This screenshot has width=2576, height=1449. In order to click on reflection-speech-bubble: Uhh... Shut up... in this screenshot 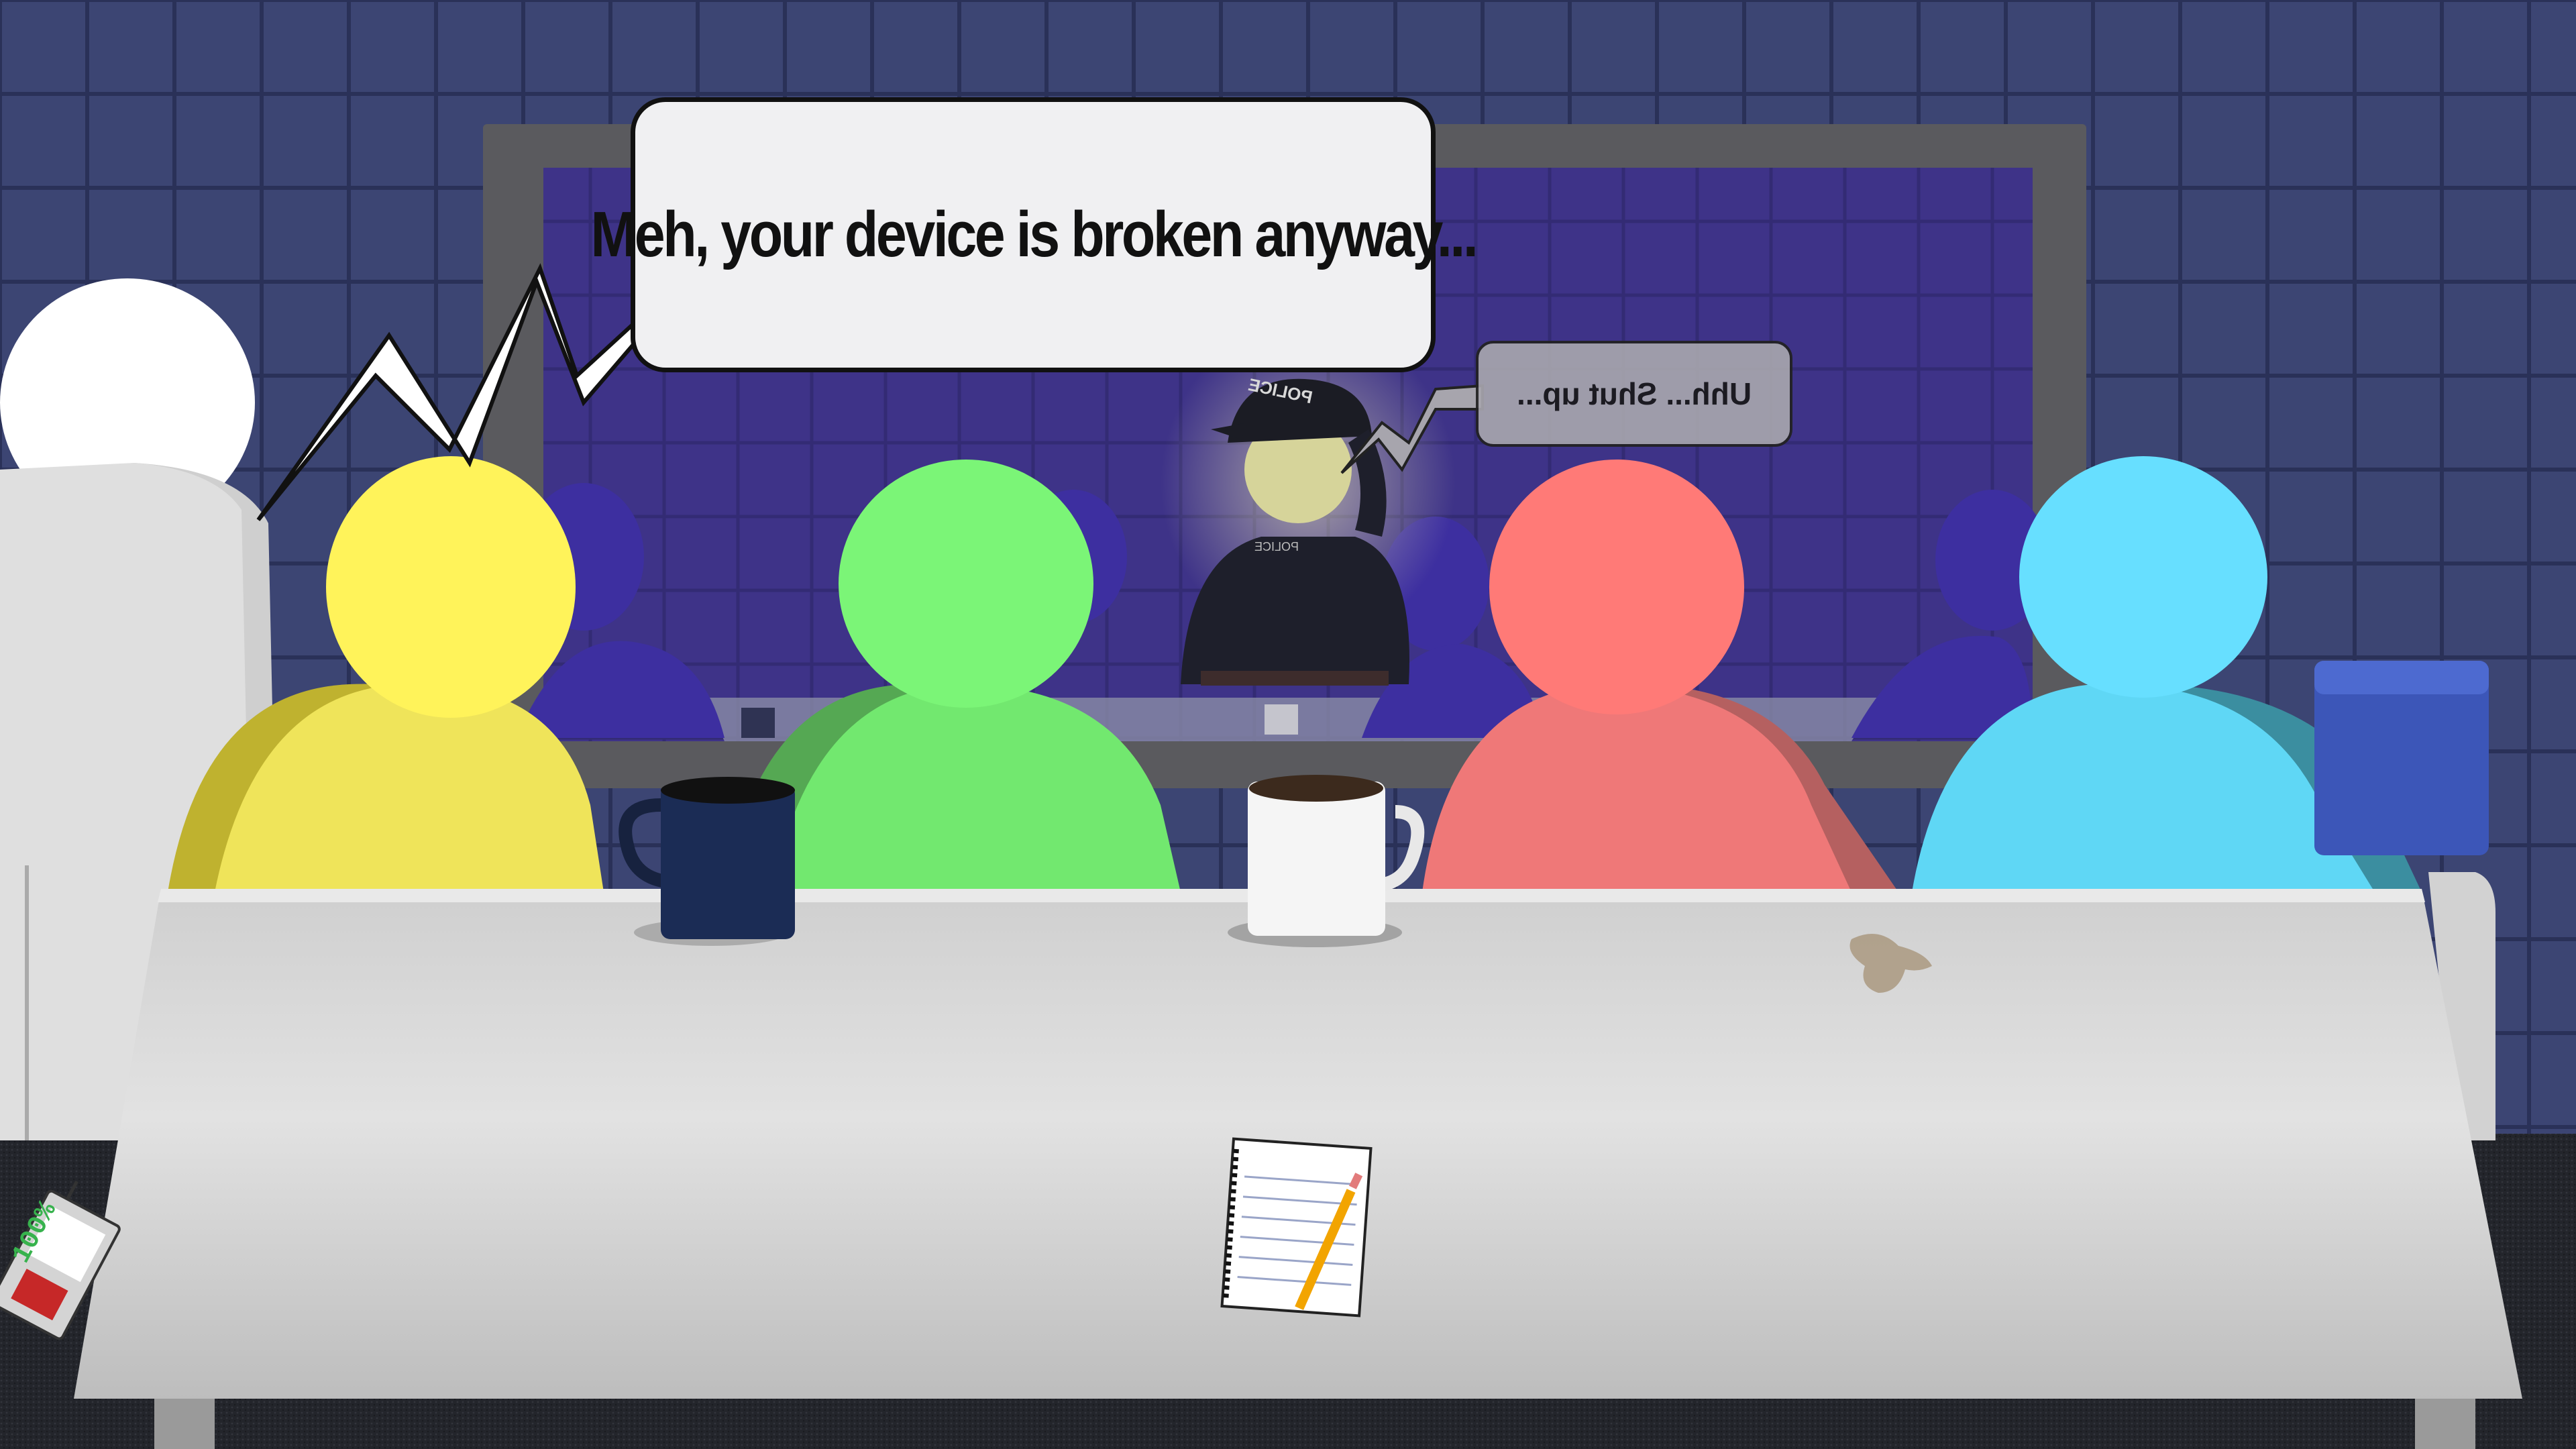, I will do `click(1634, 394)`.